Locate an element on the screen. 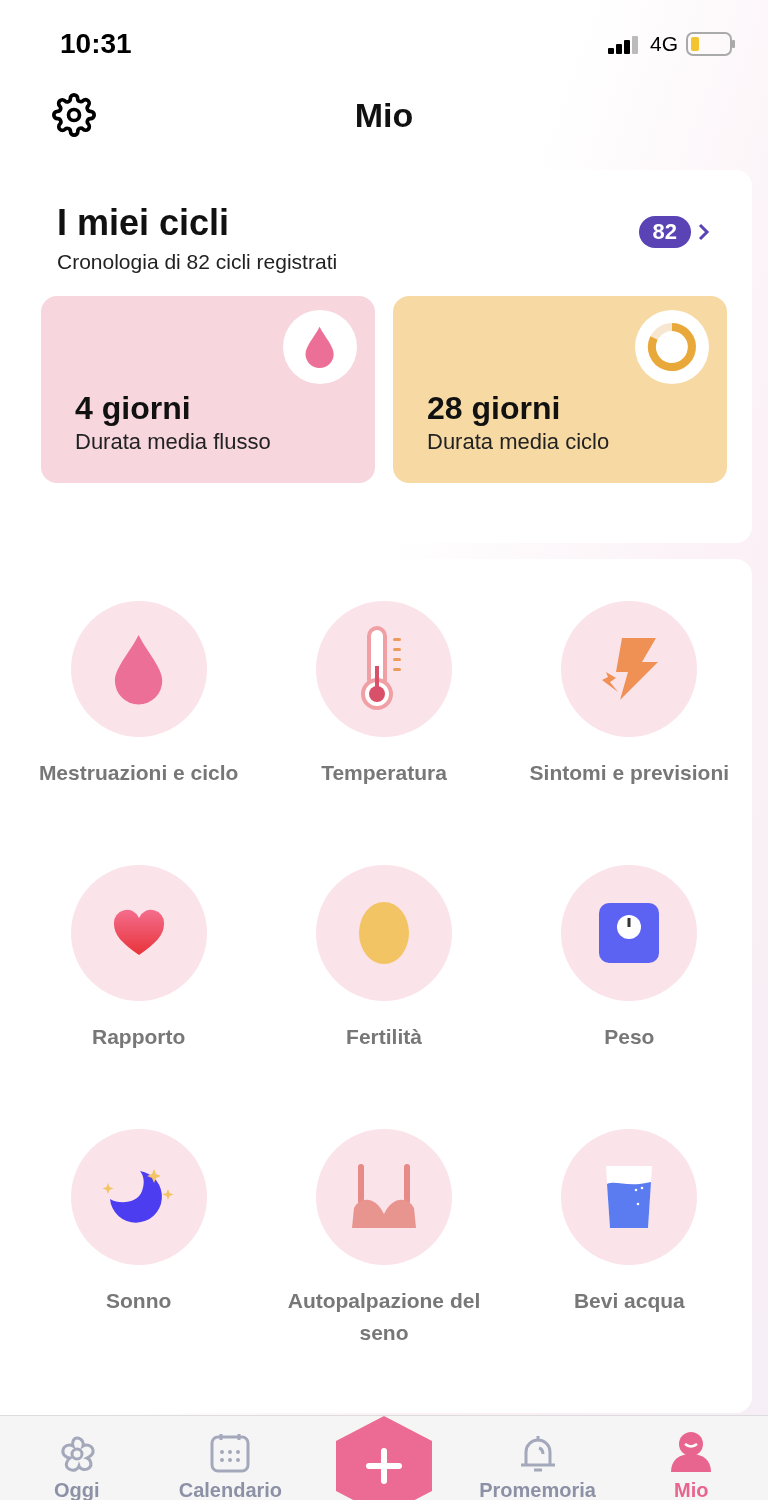 The height and width of the screenshot is (1500, 768). water-glass-icon is located at coordinates (629, 1197).